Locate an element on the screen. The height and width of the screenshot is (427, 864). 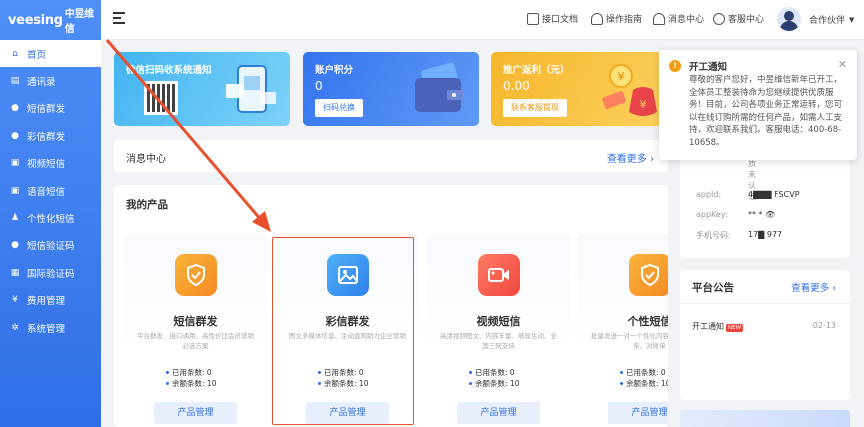
message-center-title: 消息中心 is located at coordinates (146, 159).